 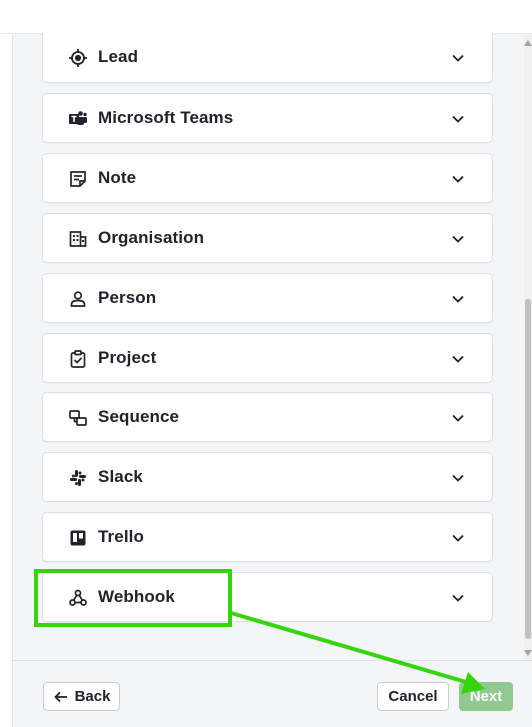 I want to click on app-item-label: Lead, so click(x=118, y=56).